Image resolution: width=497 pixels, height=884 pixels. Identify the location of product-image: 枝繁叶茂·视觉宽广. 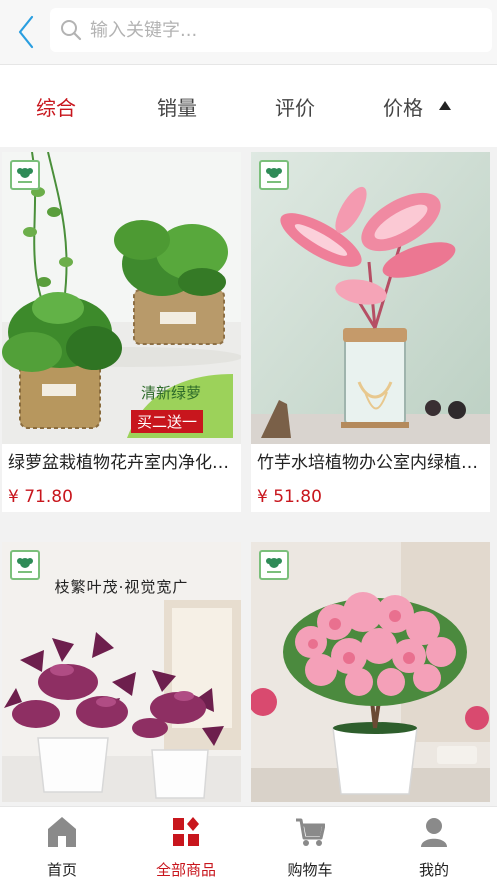
(121, 672).